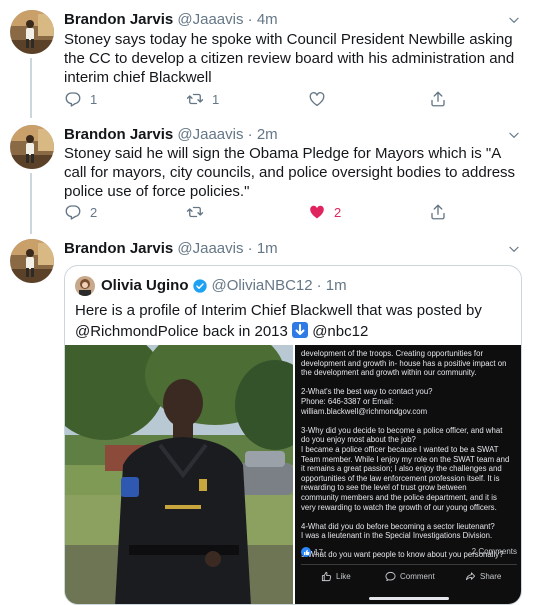  What do you see at coordinates (340, 331) in the screenshot?
I see `mention-link: @nbc12` at bounding box center [340, 331].